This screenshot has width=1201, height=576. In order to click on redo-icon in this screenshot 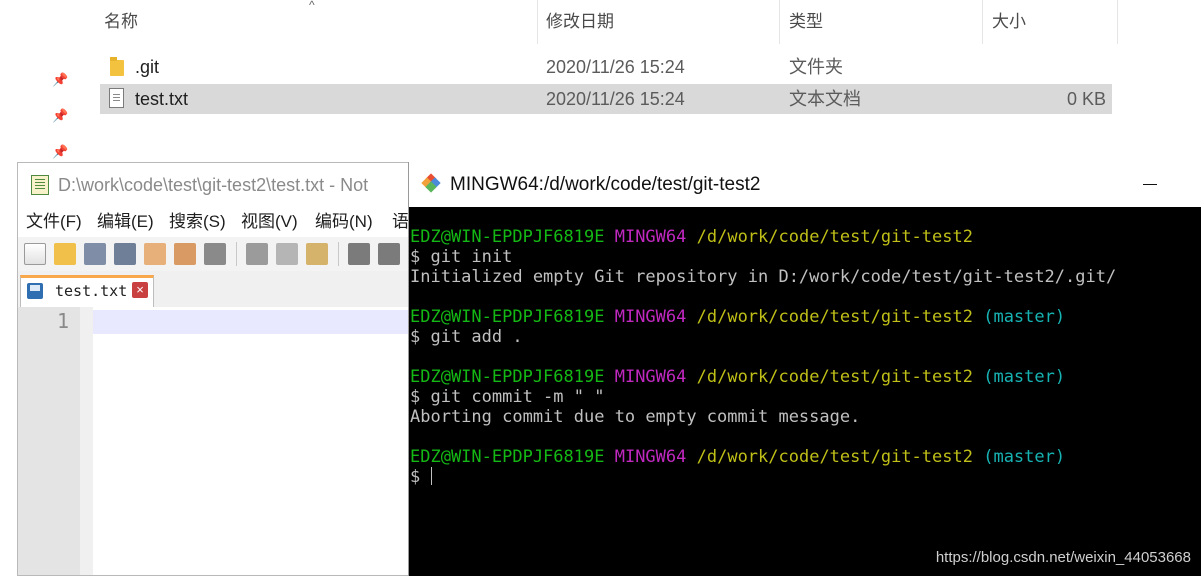, I will do `click(389, 254)`.